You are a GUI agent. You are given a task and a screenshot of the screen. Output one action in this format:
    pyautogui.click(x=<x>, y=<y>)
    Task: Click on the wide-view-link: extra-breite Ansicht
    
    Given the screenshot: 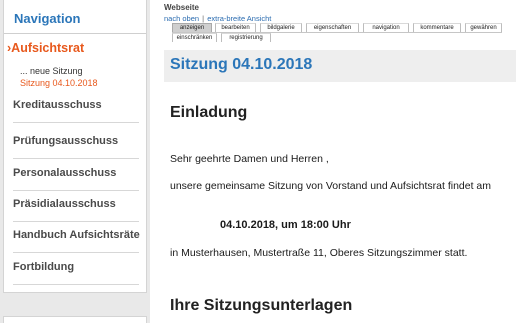 What is the action you would take?
    pyautogui.click(x=239, y=18)
    